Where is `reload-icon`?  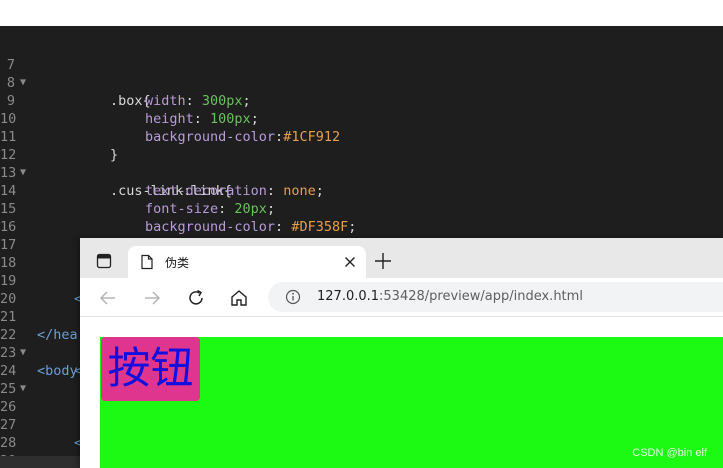
reload-icon is located at coordinates (196, 298).